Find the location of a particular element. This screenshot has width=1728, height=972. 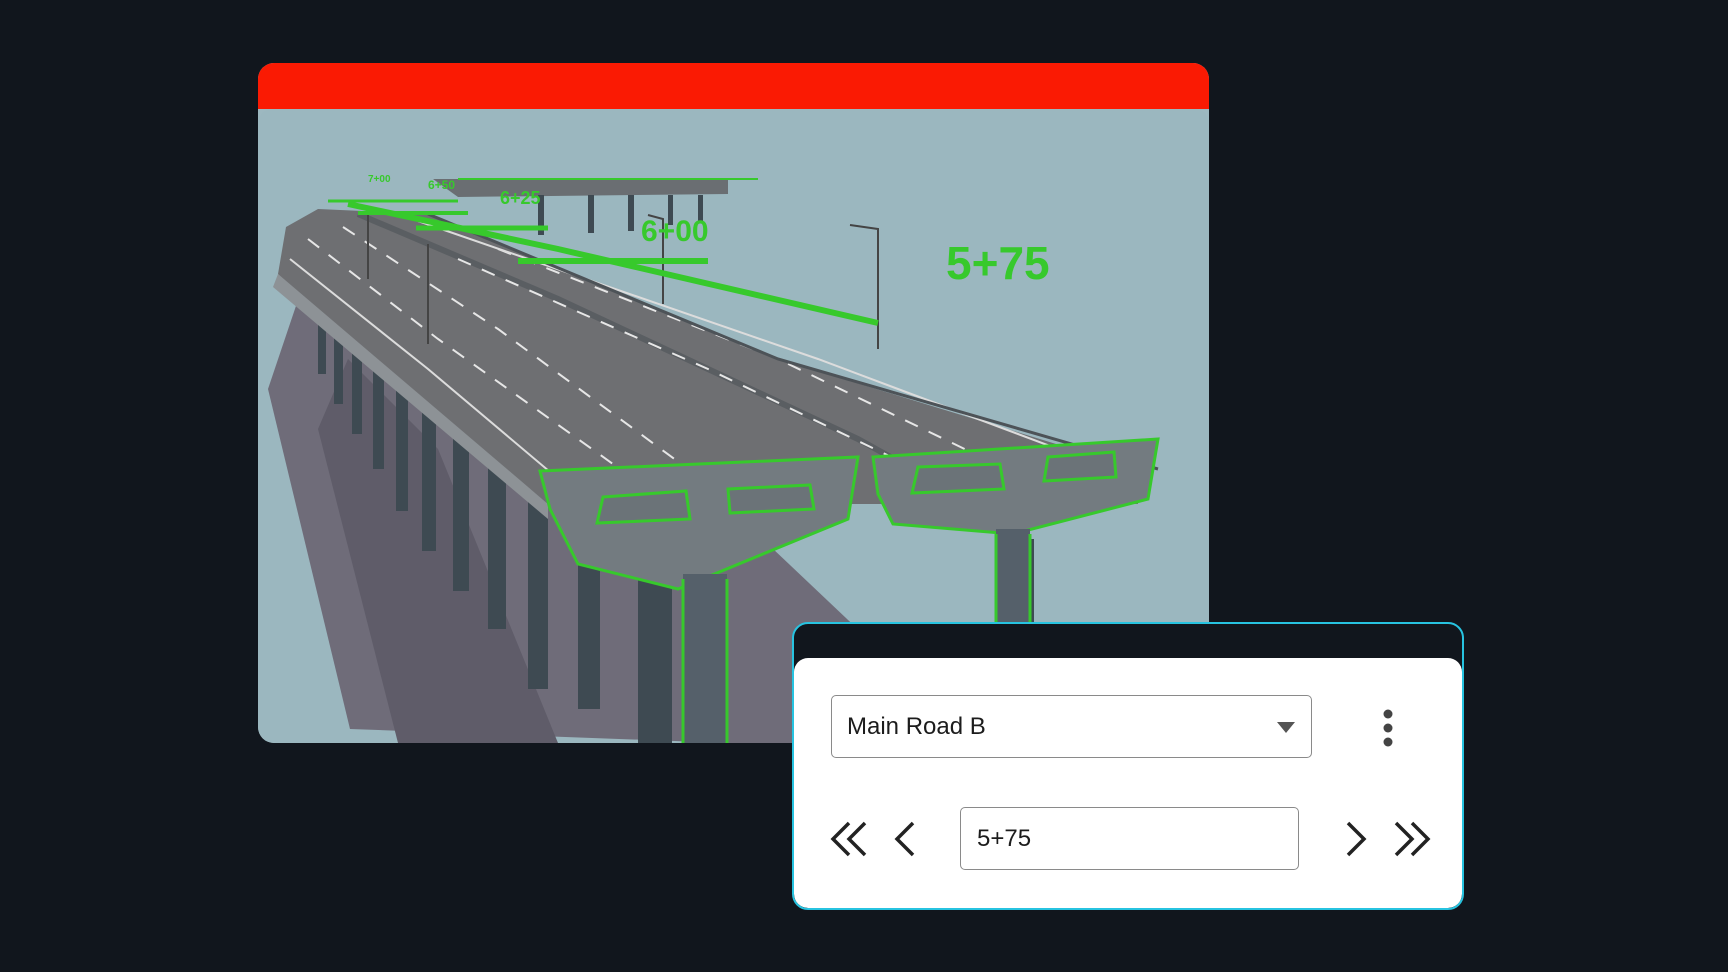

chevron-right-icon is located at coordinates (1356, 839).